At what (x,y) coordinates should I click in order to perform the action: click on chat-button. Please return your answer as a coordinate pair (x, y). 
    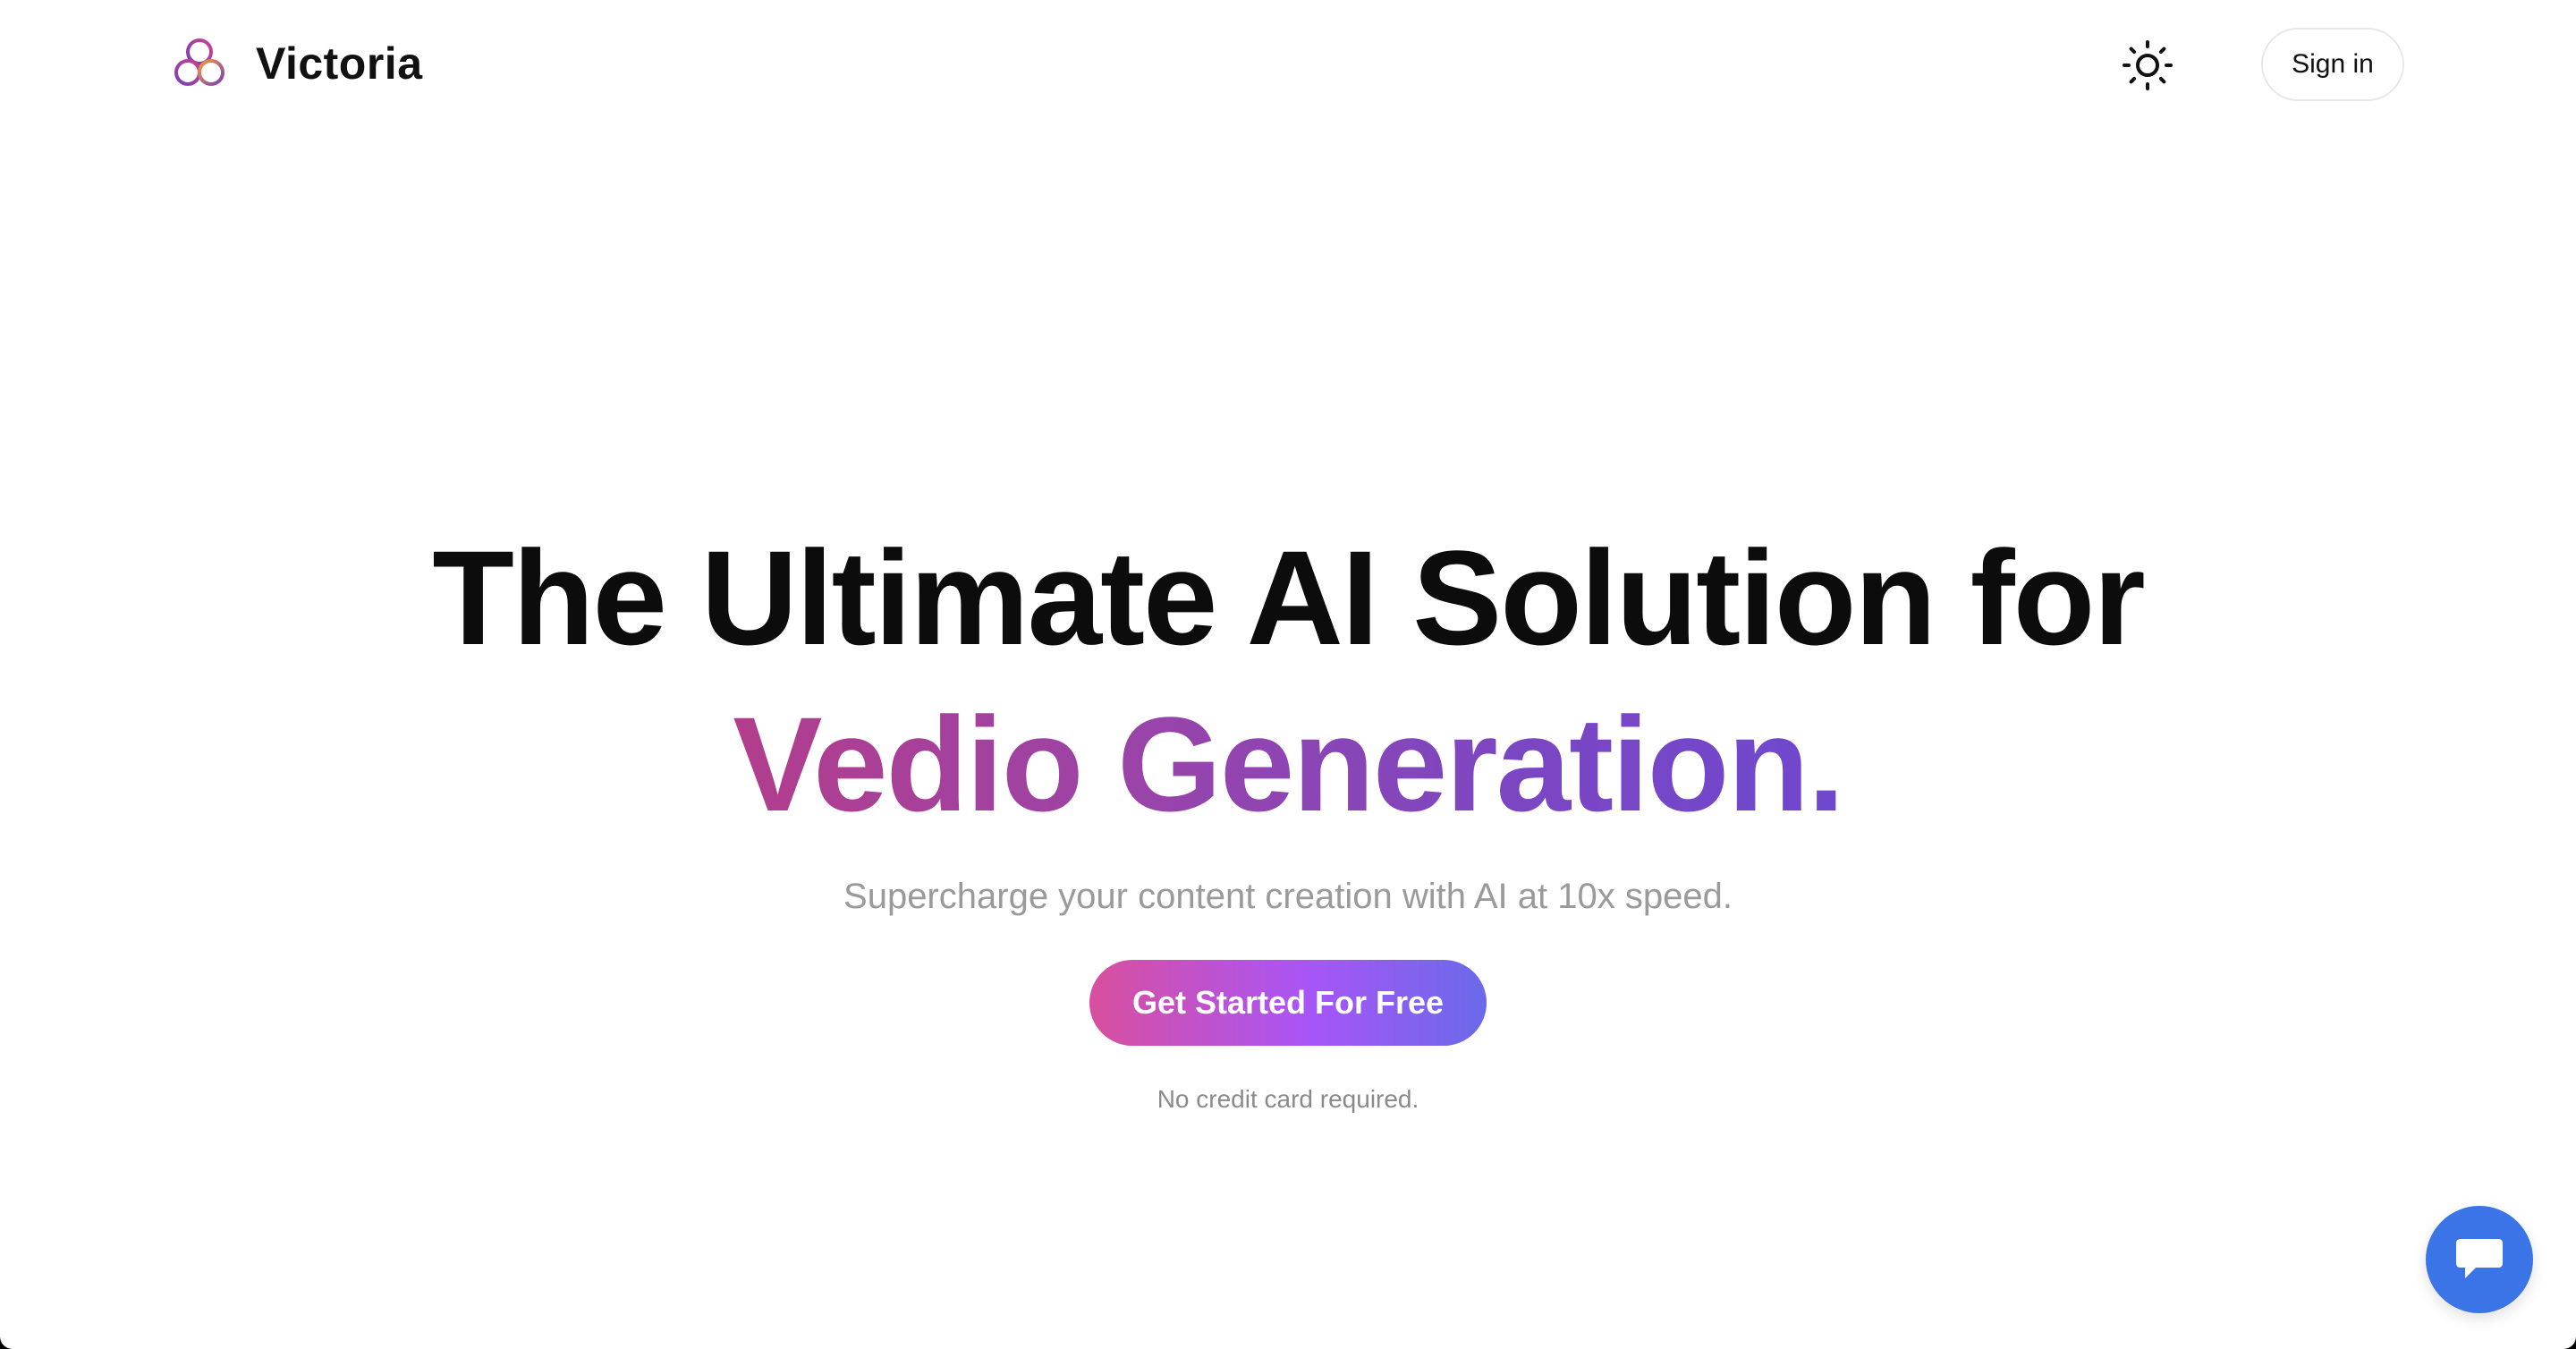
    Looking at the image, I should click on (2479, 1259).